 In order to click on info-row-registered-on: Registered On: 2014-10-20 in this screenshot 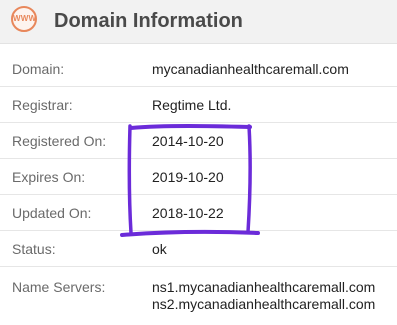, I will do `click(198, 141)`.